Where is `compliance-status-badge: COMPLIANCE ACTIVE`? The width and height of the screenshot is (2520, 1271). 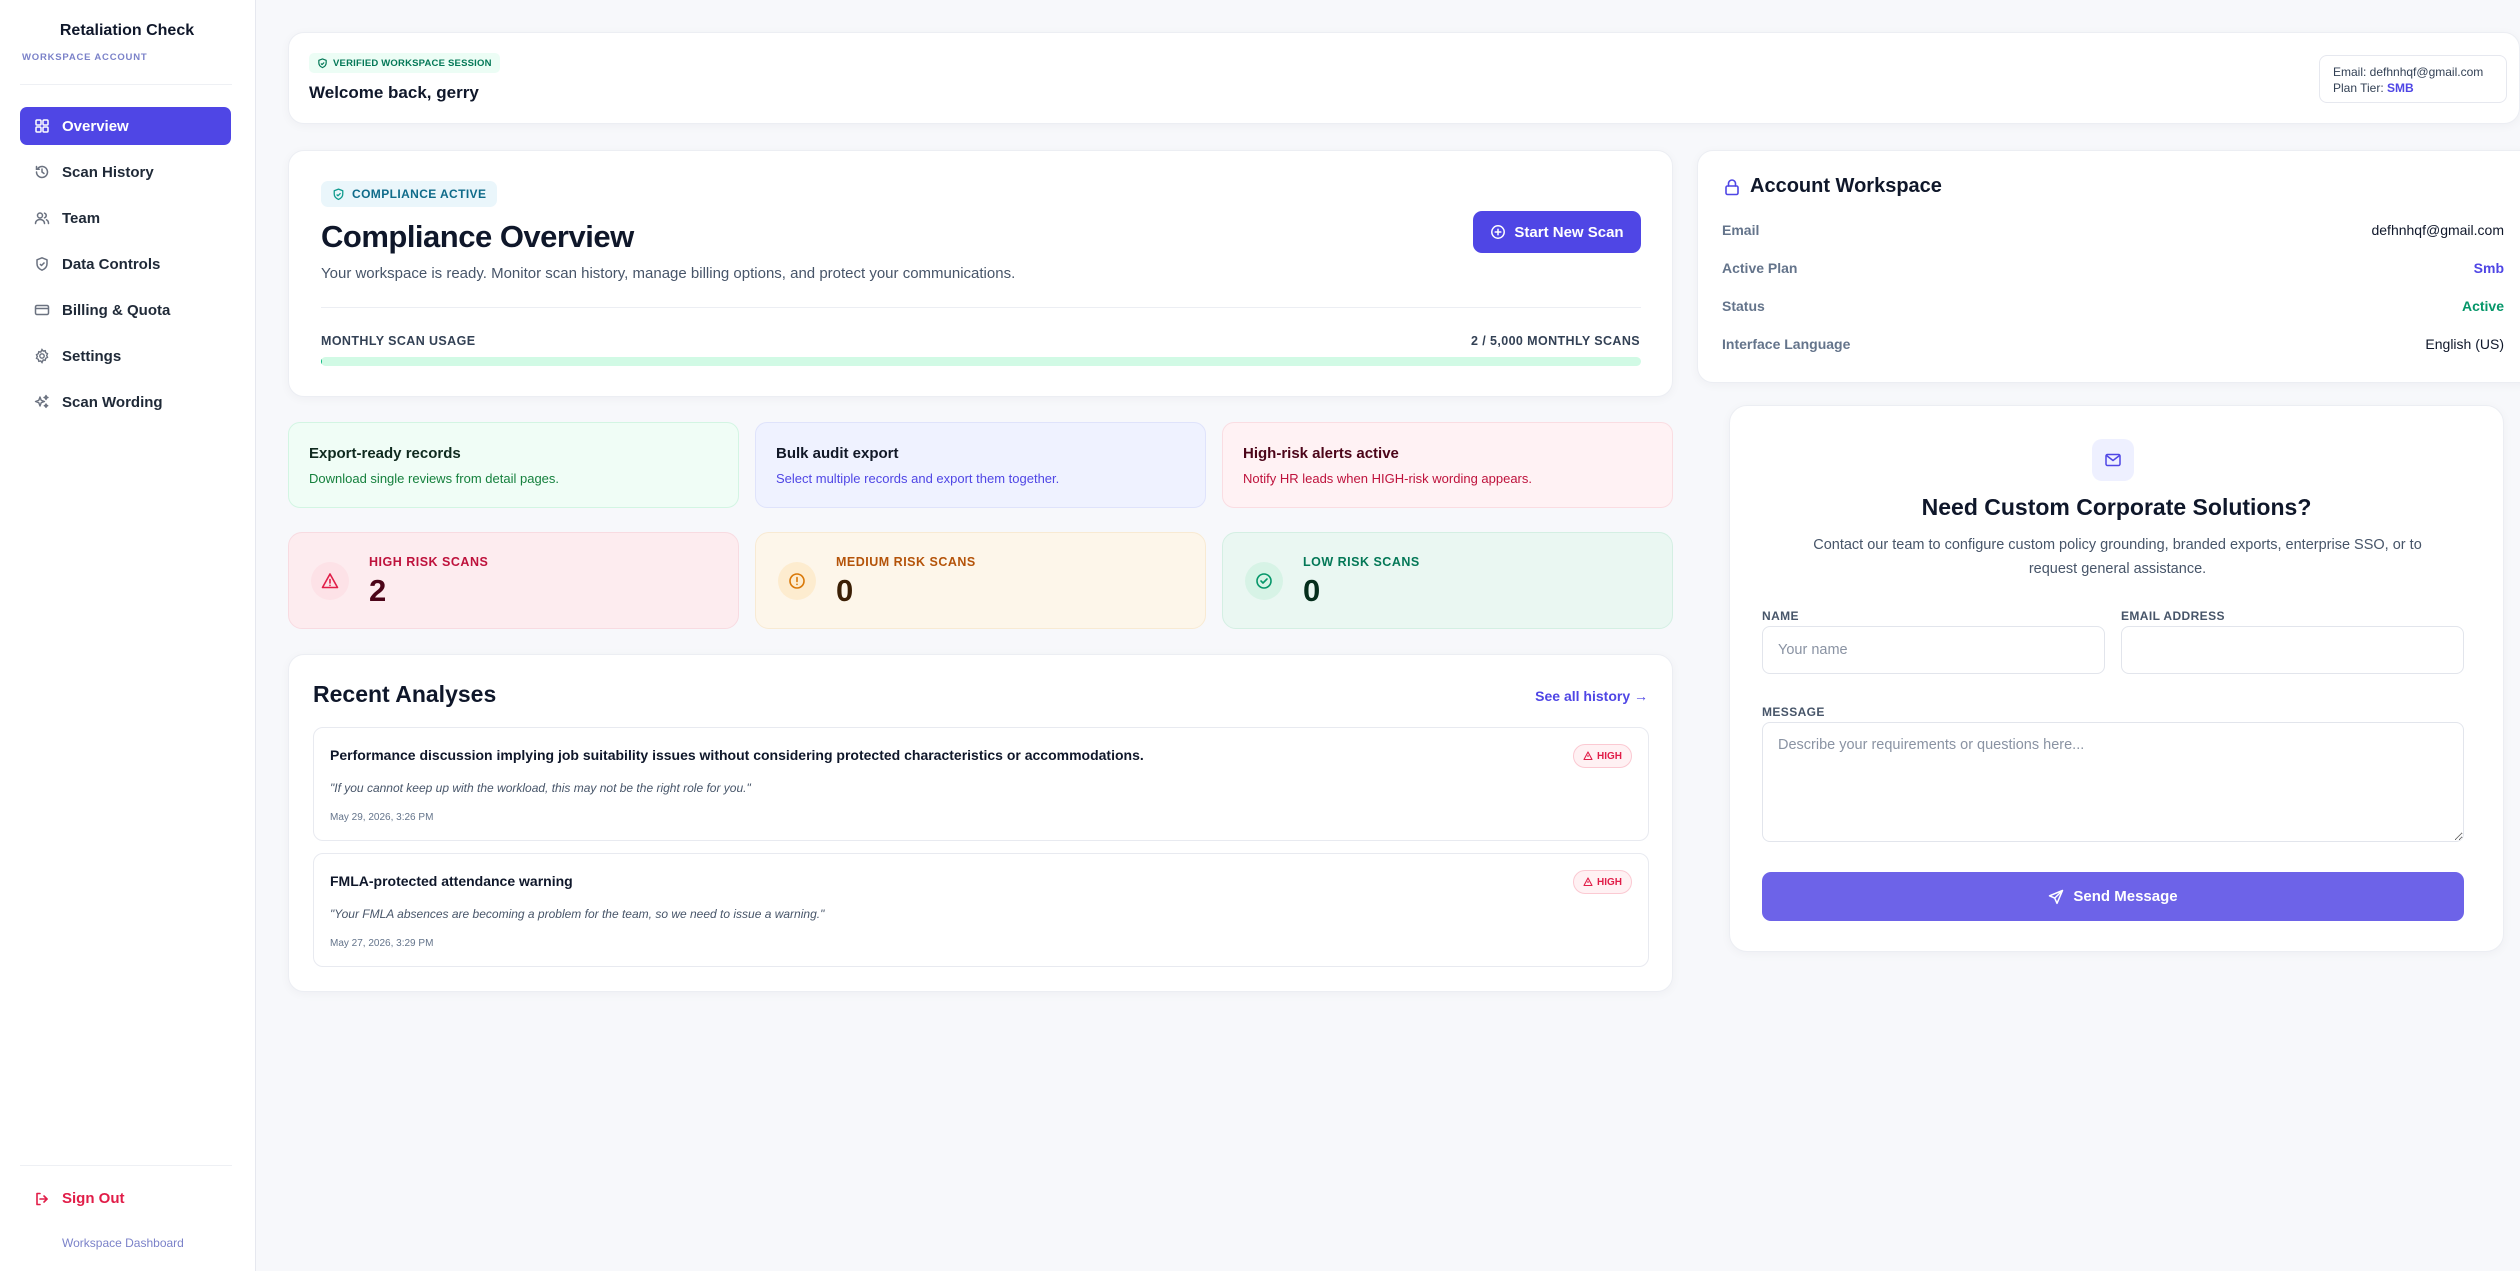
compliance-status-badge: COMPLIANCE ACTIVE is located at coordinates (409, 194).